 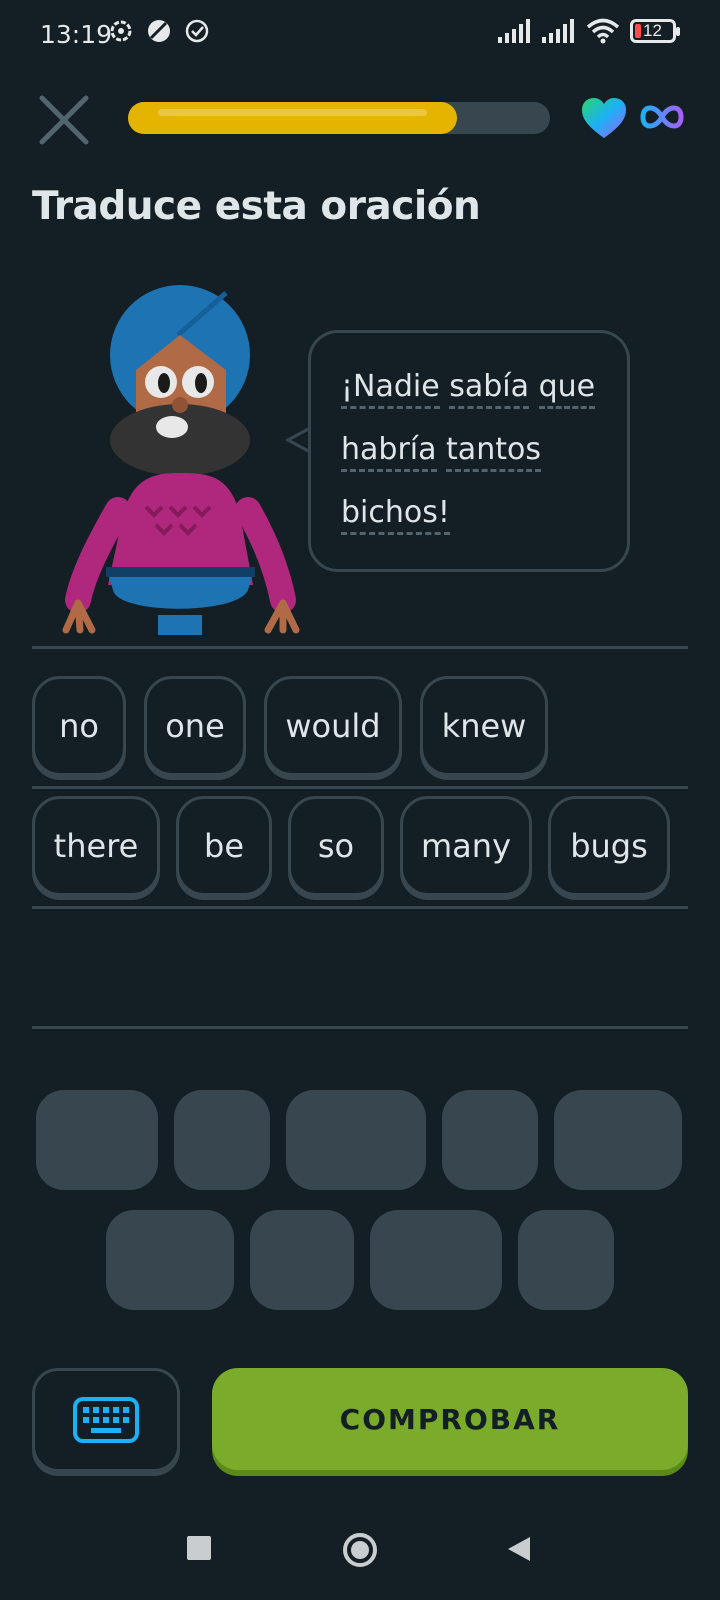 I want to click on check-circle-icon, so click(x=197, y=31).